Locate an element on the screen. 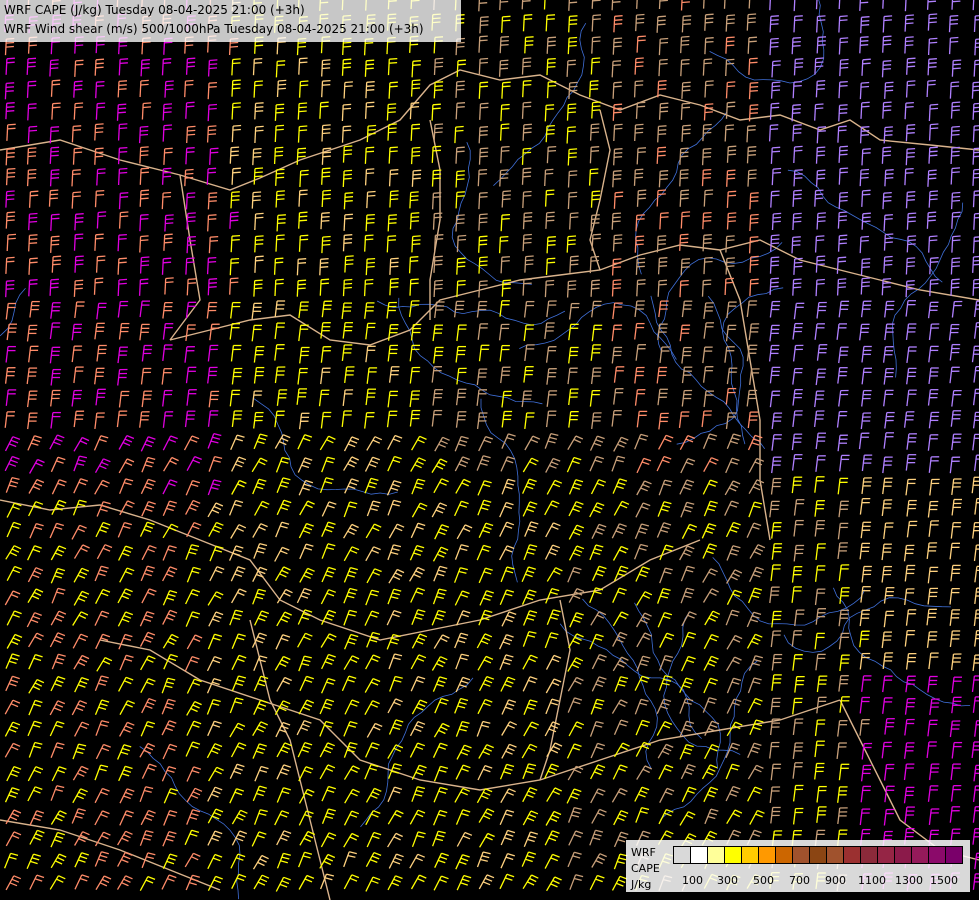 The width and height of the screenshot is (979, 900). legend-tick-label: 1100 is located at coordinates (872, 880).